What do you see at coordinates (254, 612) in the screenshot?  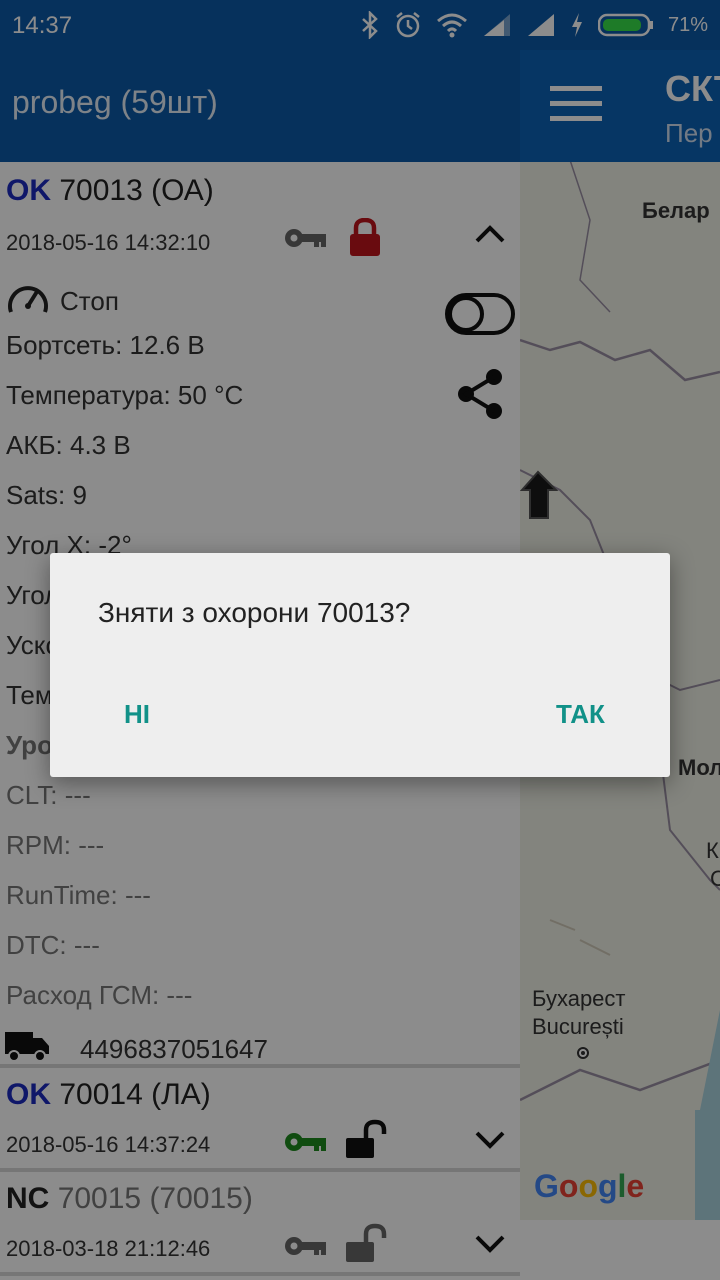 I see `dialog-message: Зняти з охорони 70013?` at bounding box center [254, 612].